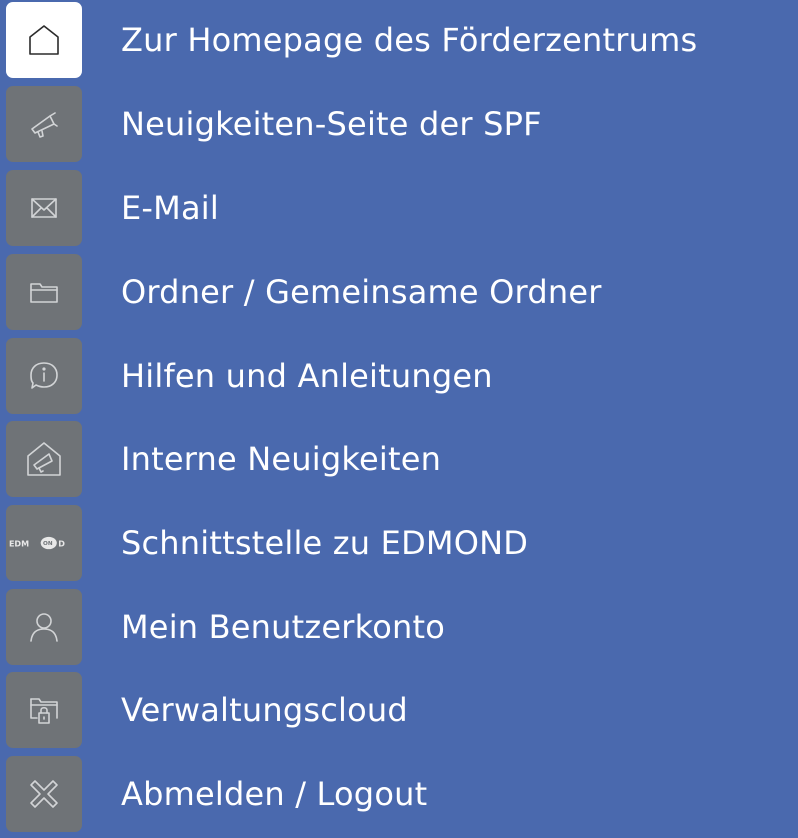 The width and height of the screenshot is (798, 838). I want to click on menu-item-folders: Ordner / Gemeinsame Ordner, so click(399, 295).